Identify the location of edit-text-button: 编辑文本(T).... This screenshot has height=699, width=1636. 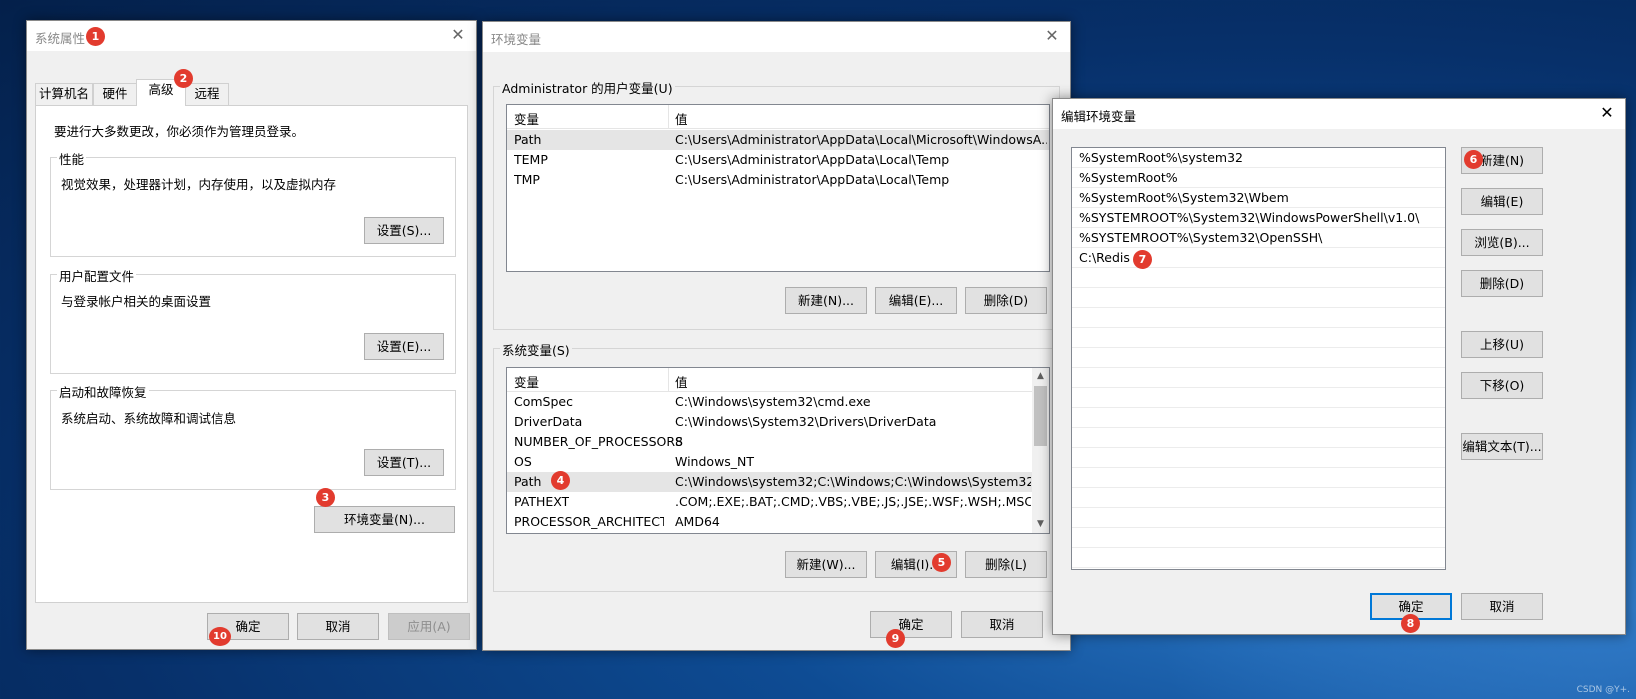
(1502, 446).